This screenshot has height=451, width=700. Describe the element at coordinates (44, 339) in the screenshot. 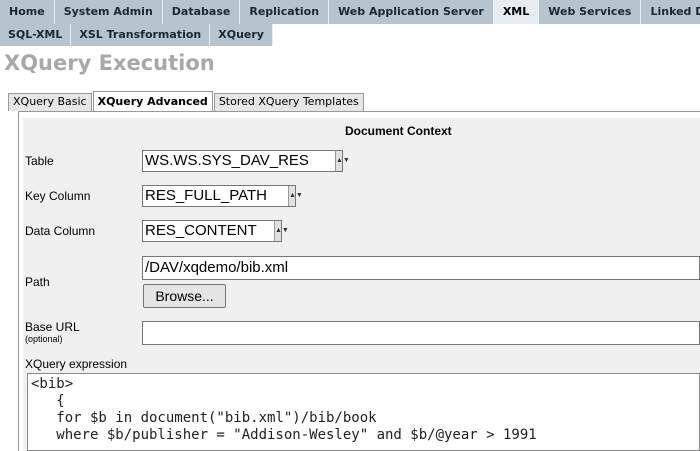

I see `base-url-optional-hint: (optional)` at that location.